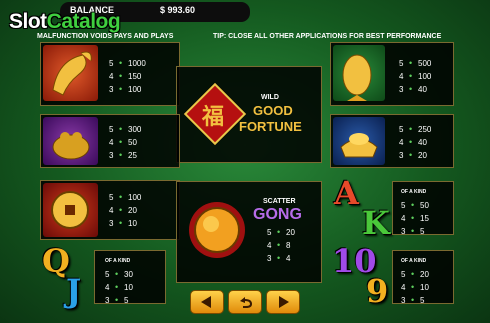  I want to click on wild-panel: 福 WILD GOOD FORTUNE, so click(249, 114).